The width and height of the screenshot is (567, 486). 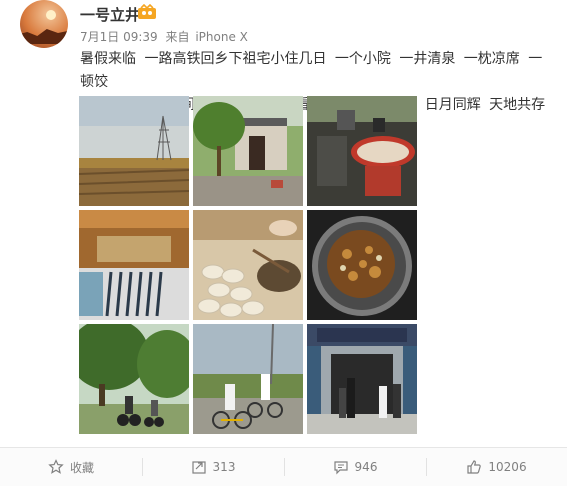 I want to click on photo-outdoor-stove, so click(x=362, y=151).